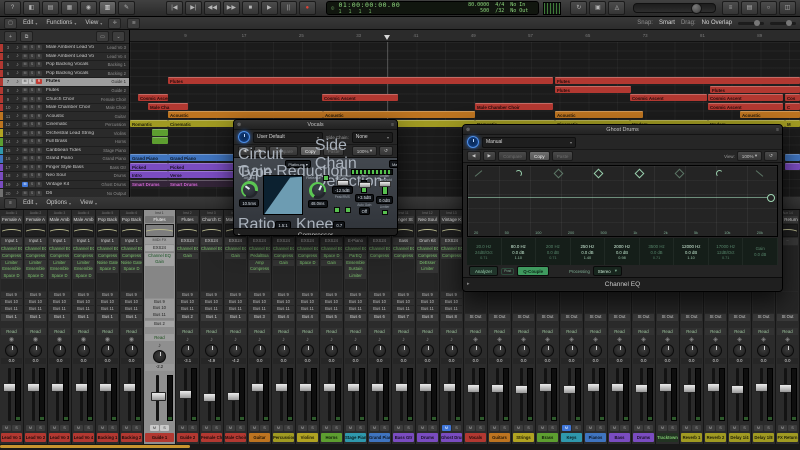  I want to click on strip-track-label: Guide 1, so click(159, 437).